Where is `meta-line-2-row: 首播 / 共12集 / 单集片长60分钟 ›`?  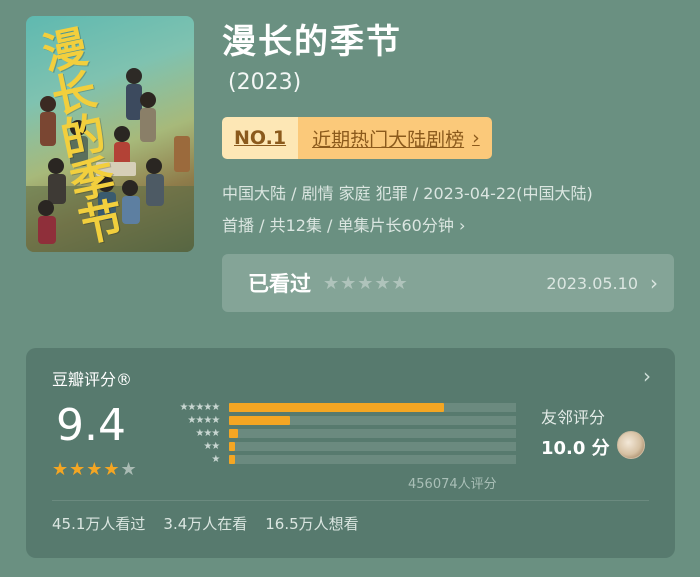 meta-line-2-row: 首播 / 共12集 / 单集片长60分钟 › is located at coordinates (452, 226).